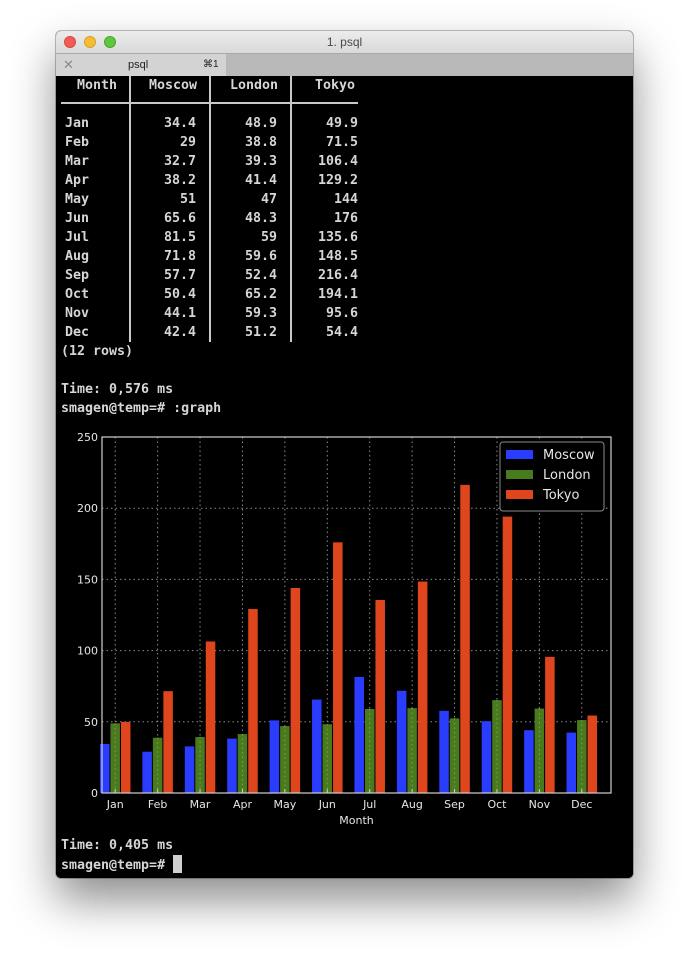  I want to click on legend-label: Moscow, so click(569, 455).